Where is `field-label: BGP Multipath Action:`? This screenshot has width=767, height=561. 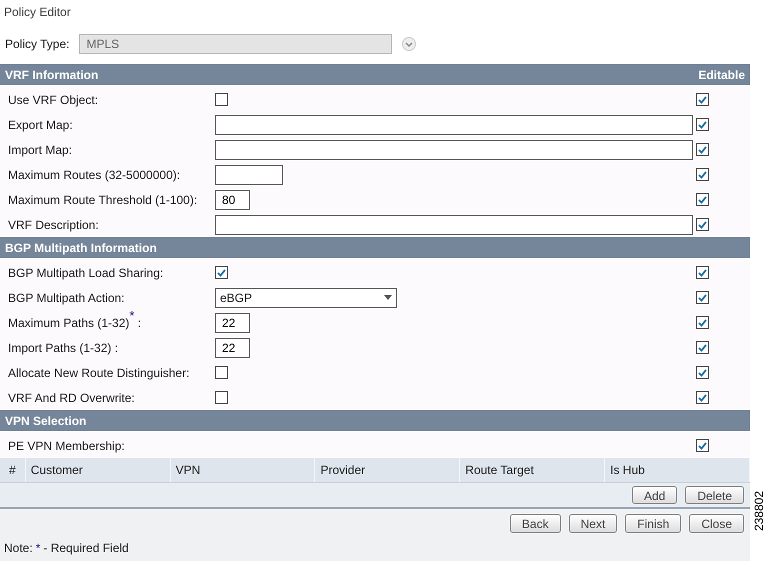
field-label: BGP Multipath Action: is located at coordinates (67, 298).